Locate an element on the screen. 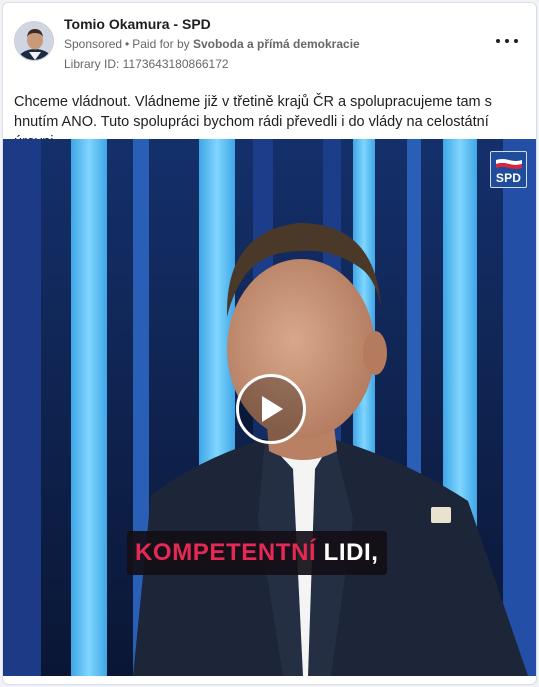 This screenshot has width=539, height=687. payer-name: Svoboda a přímá demokracie is located at coordinates (276, 44).